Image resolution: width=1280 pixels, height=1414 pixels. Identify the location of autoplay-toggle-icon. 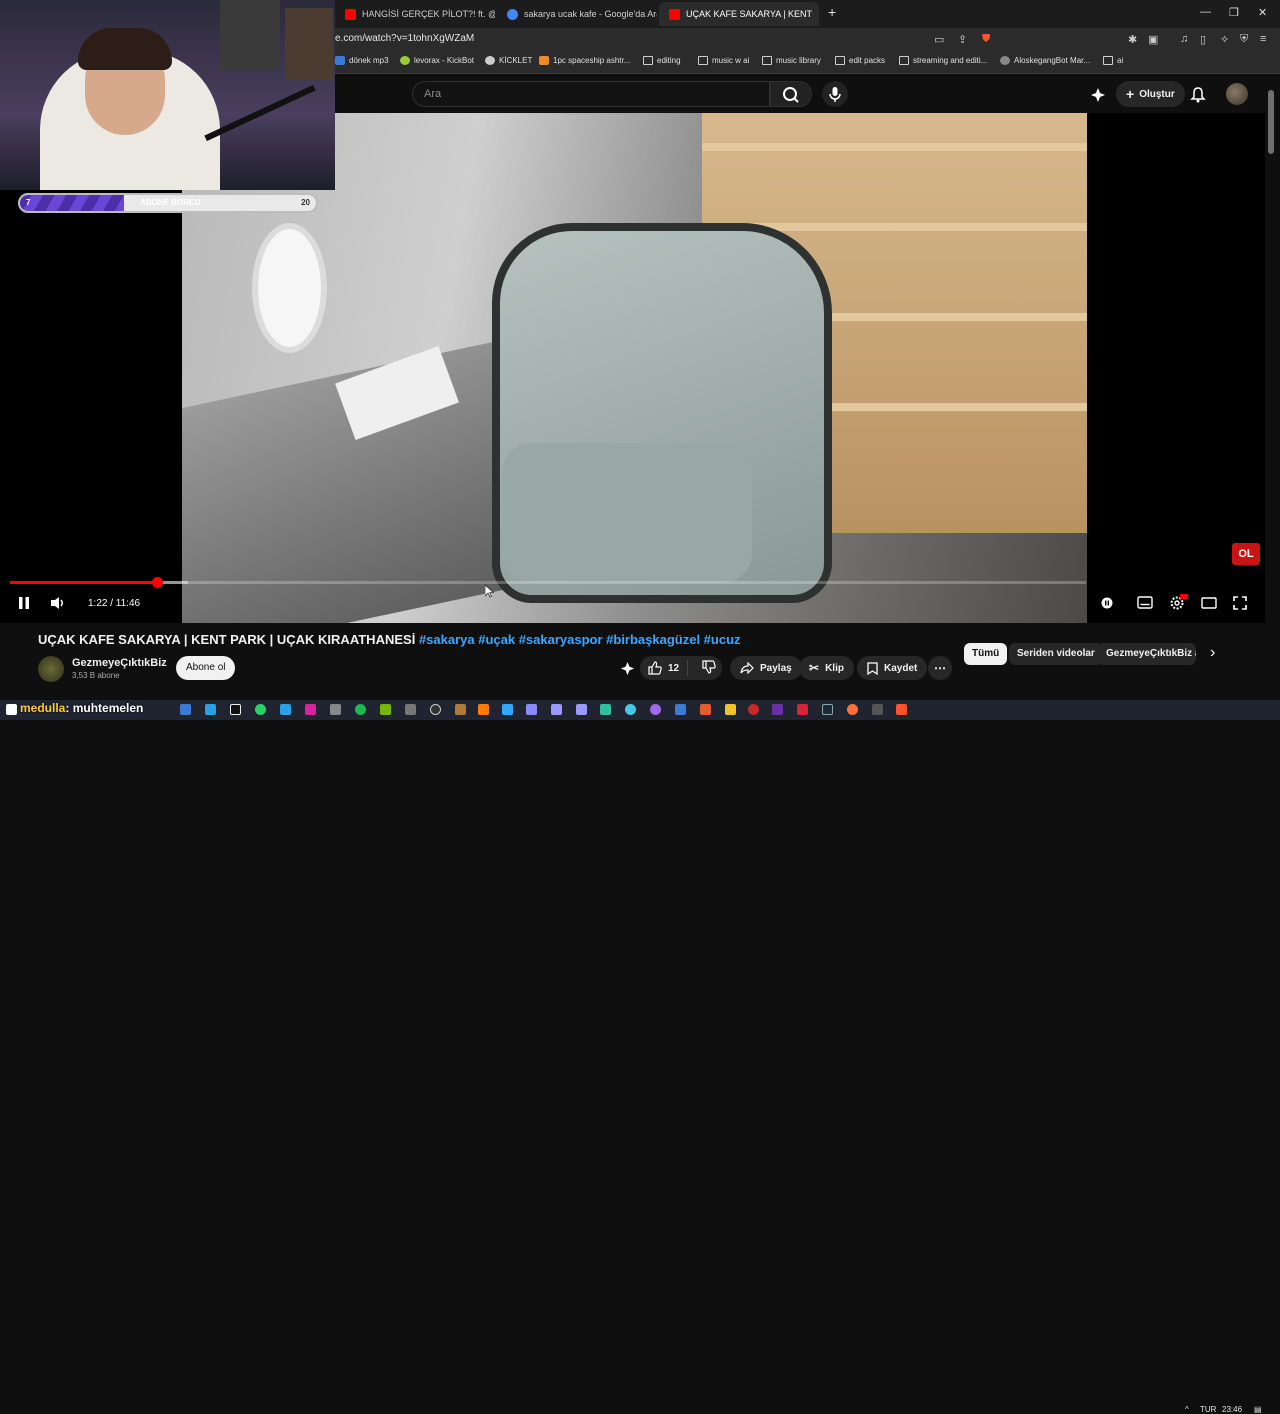
(1109, 603).